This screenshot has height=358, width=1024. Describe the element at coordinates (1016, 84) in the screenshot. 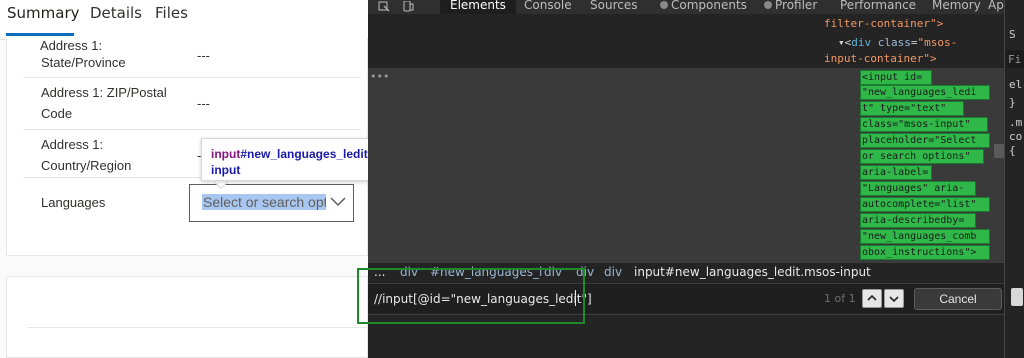

I see `styles-text: el` at that location.